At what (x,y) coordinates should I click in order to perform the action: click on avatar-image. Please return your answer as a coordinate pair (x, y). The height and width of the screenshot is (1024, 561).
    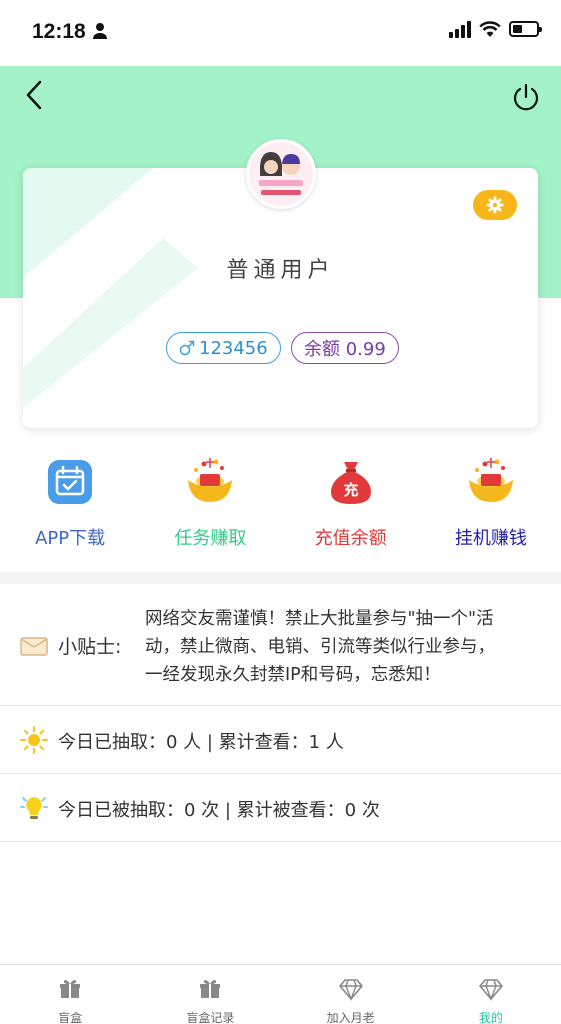
    Looking at the image, I should click on (281, 174).